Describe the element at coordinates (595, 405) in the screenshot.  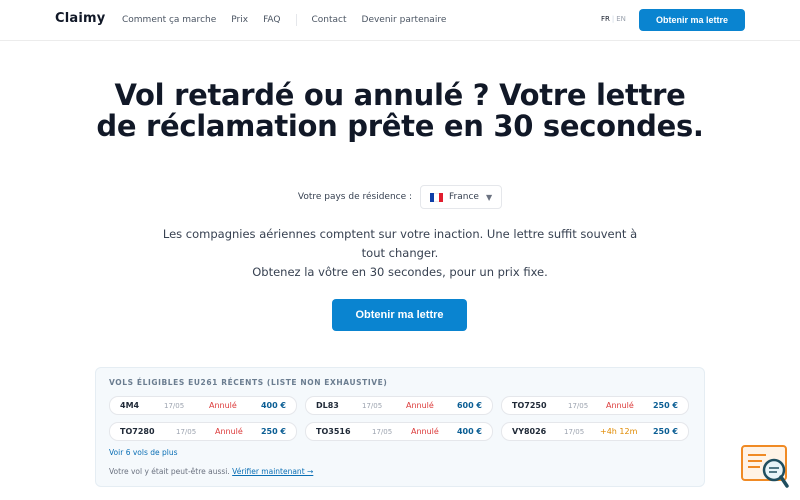
I see `flight-card: TO7250 17/05 Annulé 250 €` at that location.